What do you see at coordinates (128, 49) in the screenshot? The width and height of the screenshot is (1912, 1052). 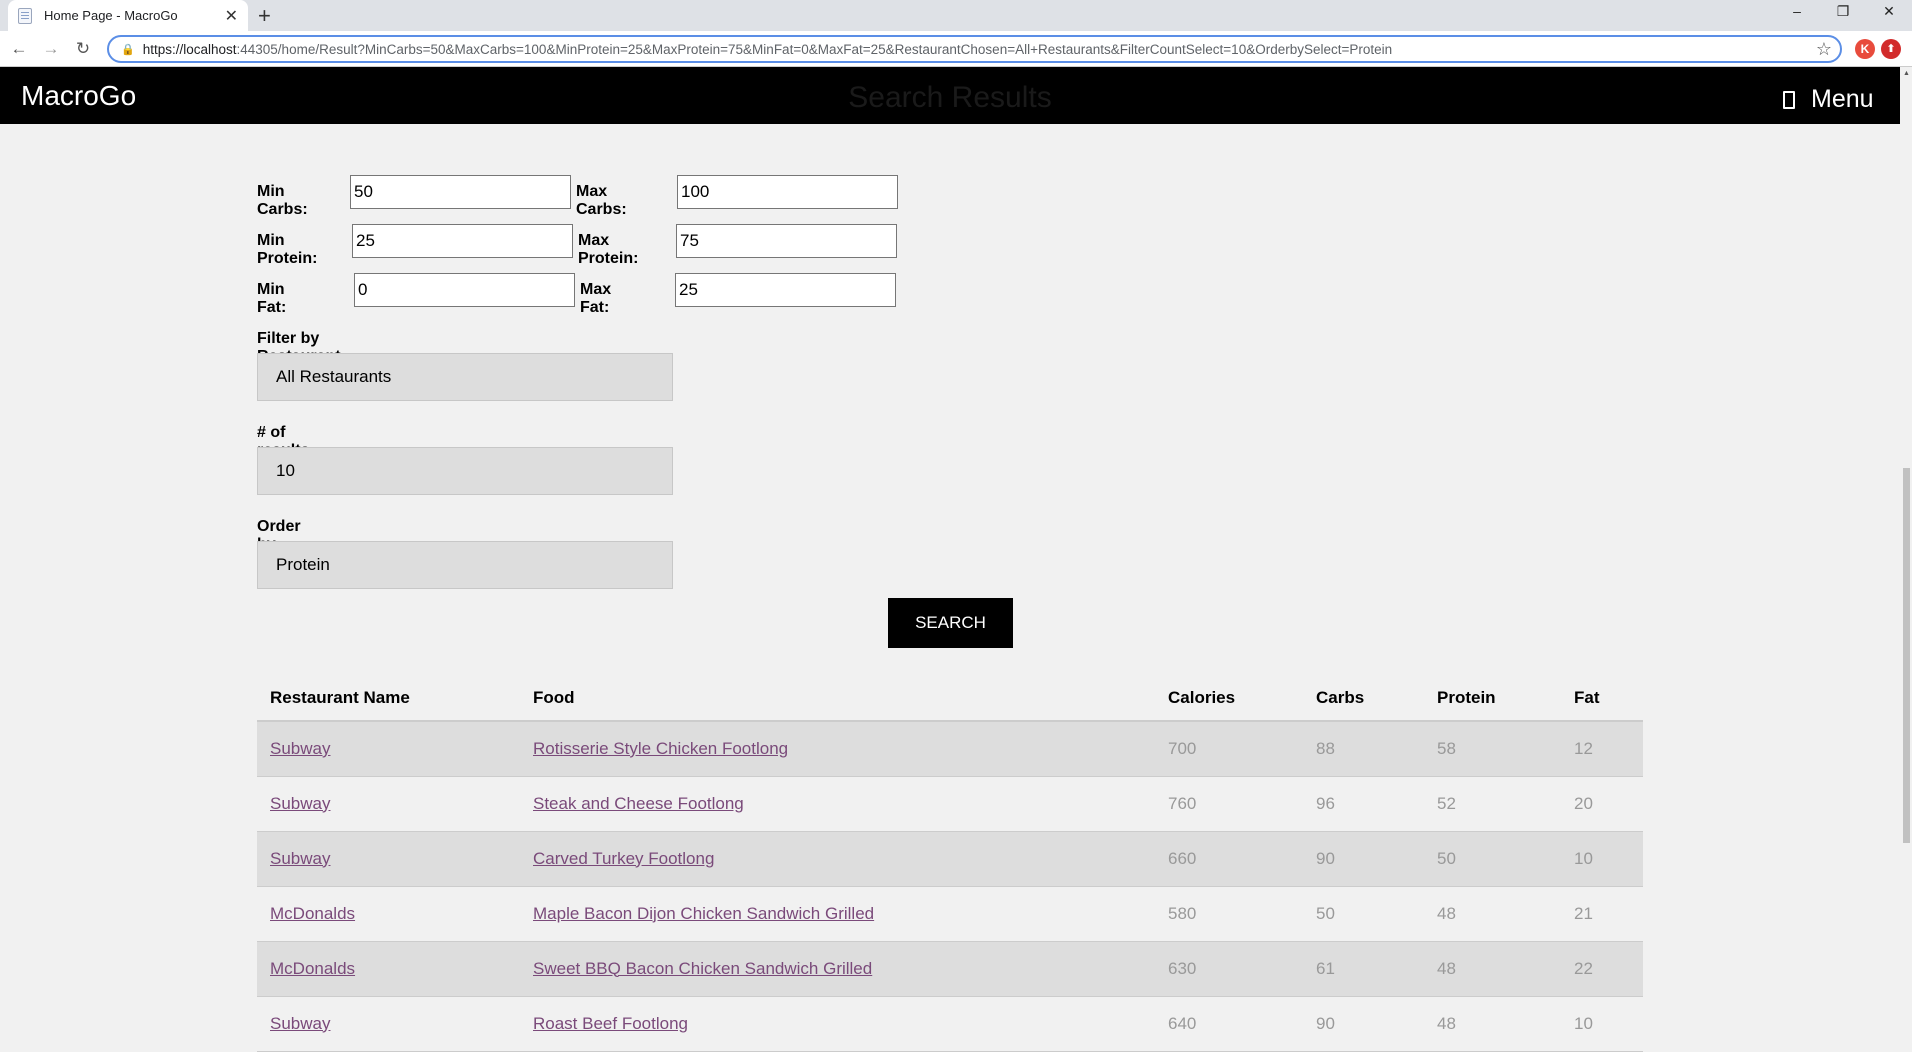 I see `lock-icon: 🔒` at bounding box center [128, 49].